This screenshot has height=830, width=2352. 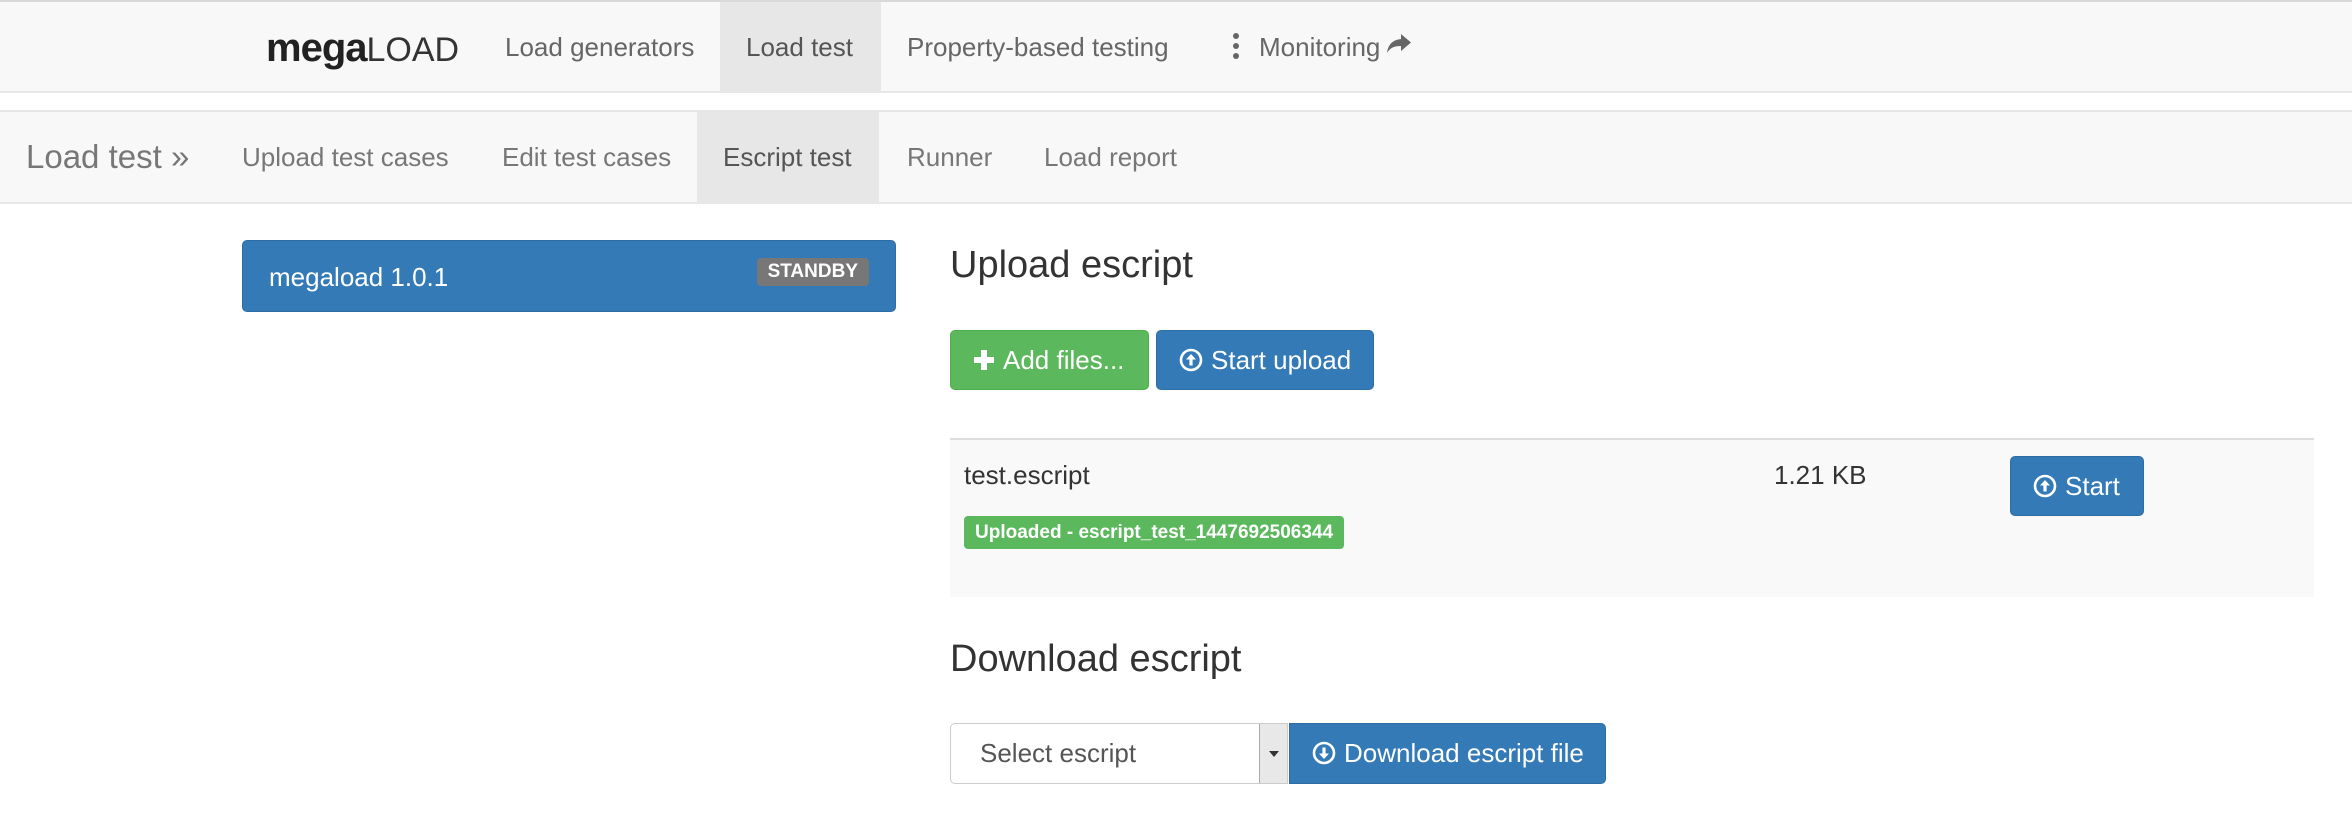 I want to click on nav-item-label: Property-based testing, so click(x=1038, y=47).